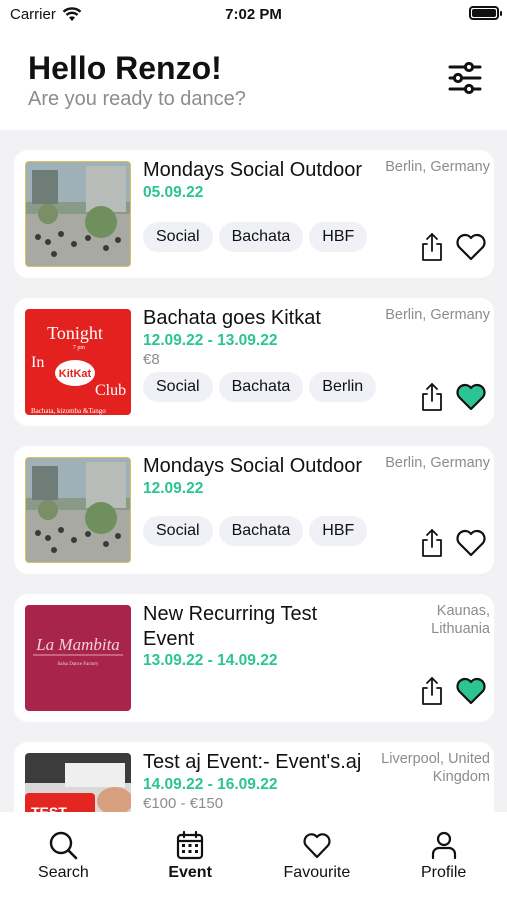  What do you see at coordinates (63, 872) in the screenshot?
I see `nav-label: Search` at bounding box center [63, 872].